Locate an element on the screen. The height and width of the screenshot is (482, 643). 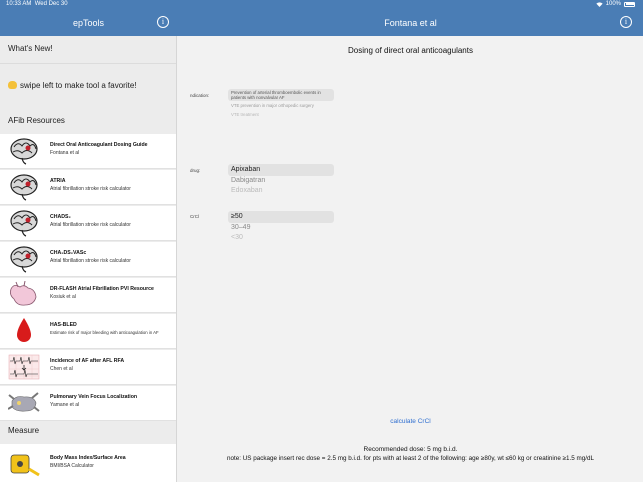
crcl-label: CrCl is located at coordinates (194, 216).